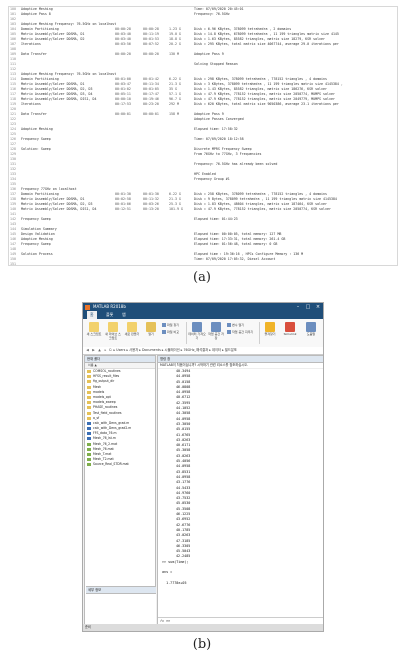 Image resolution: width=404 pixels, height=656 pixels. What do you see at coordinates (164, 332) in the screenshot?
I see `compare-icon` at bounding box center [164, 332].